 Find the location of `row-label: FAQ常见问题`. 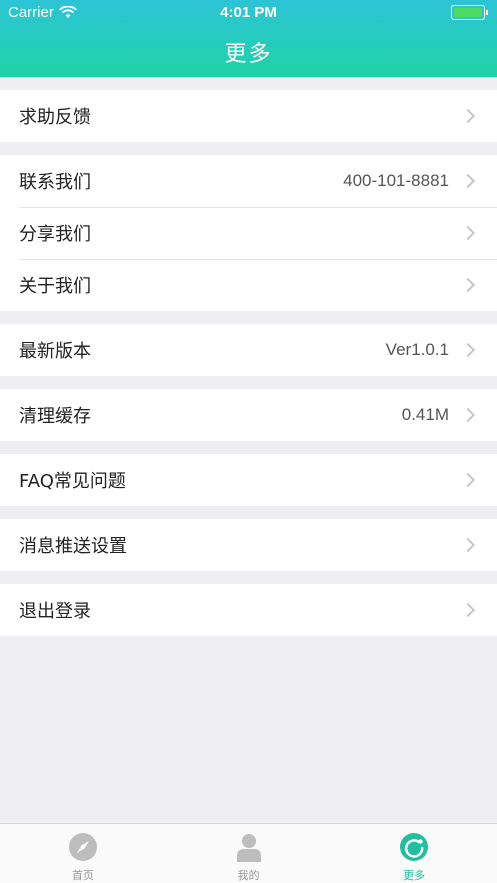

row-label: FAQ常见问题 is located at coordinates (72, 481).